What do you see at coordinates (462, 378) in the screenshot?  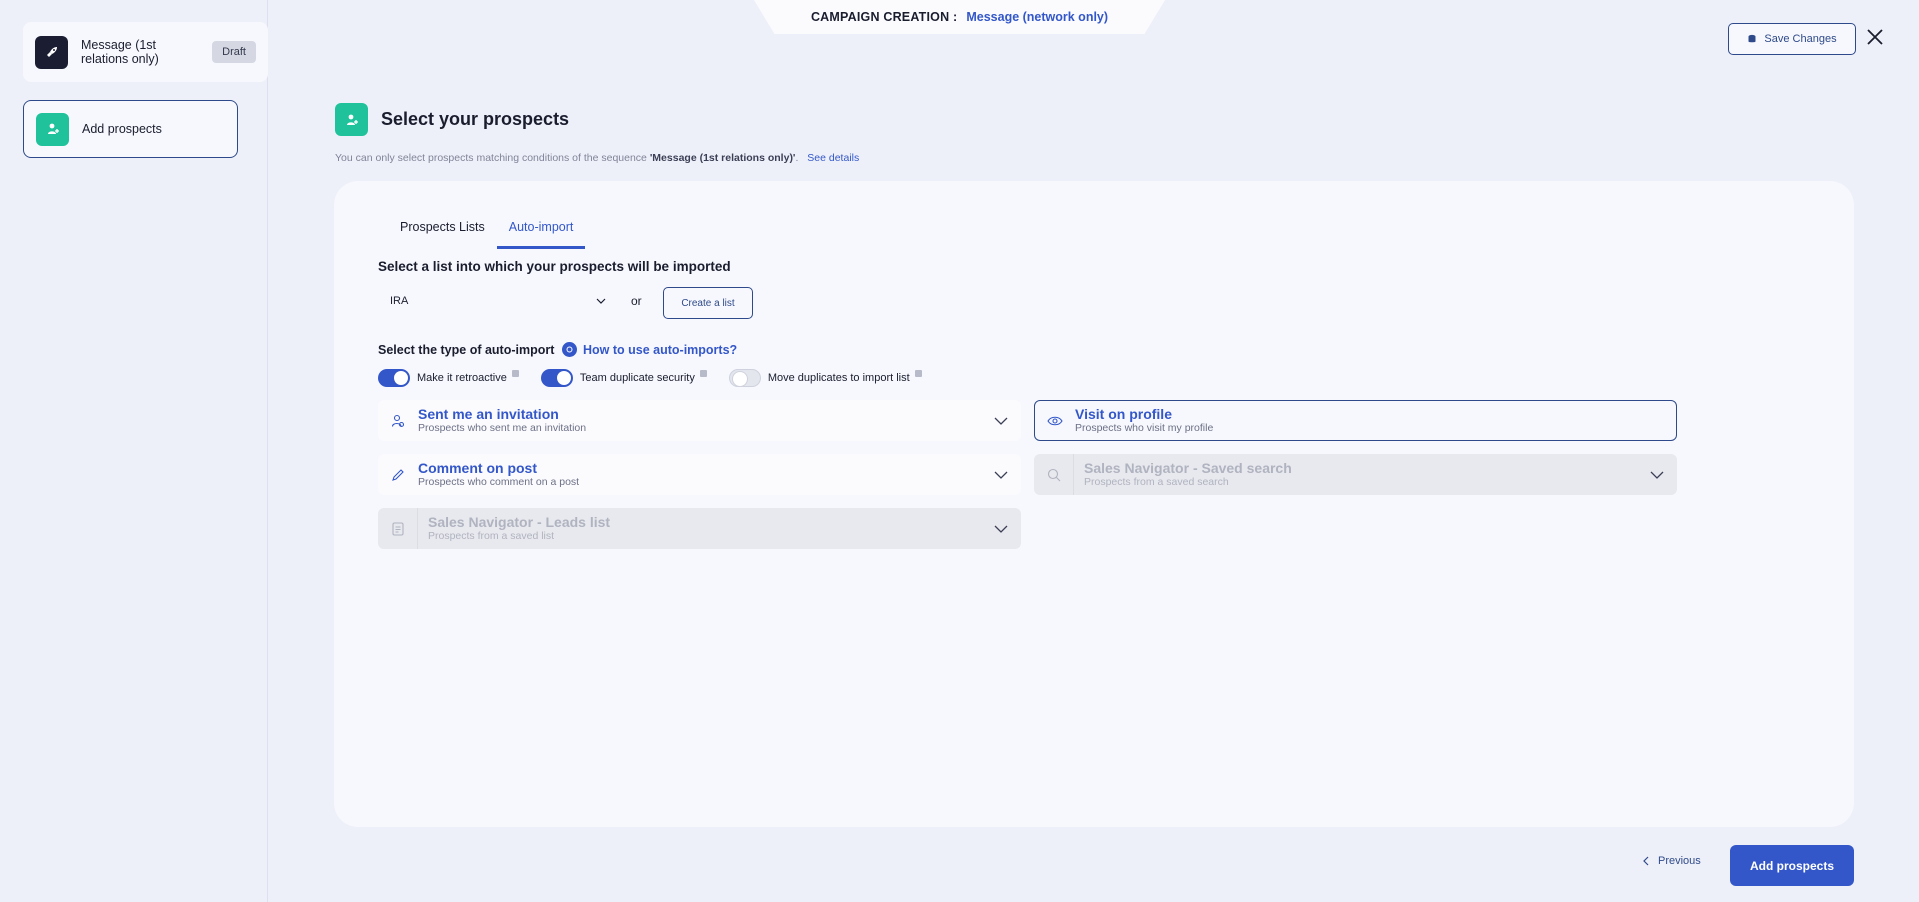 I see `toggle-label: Make it retroactive` at bounding box center [462, 378].